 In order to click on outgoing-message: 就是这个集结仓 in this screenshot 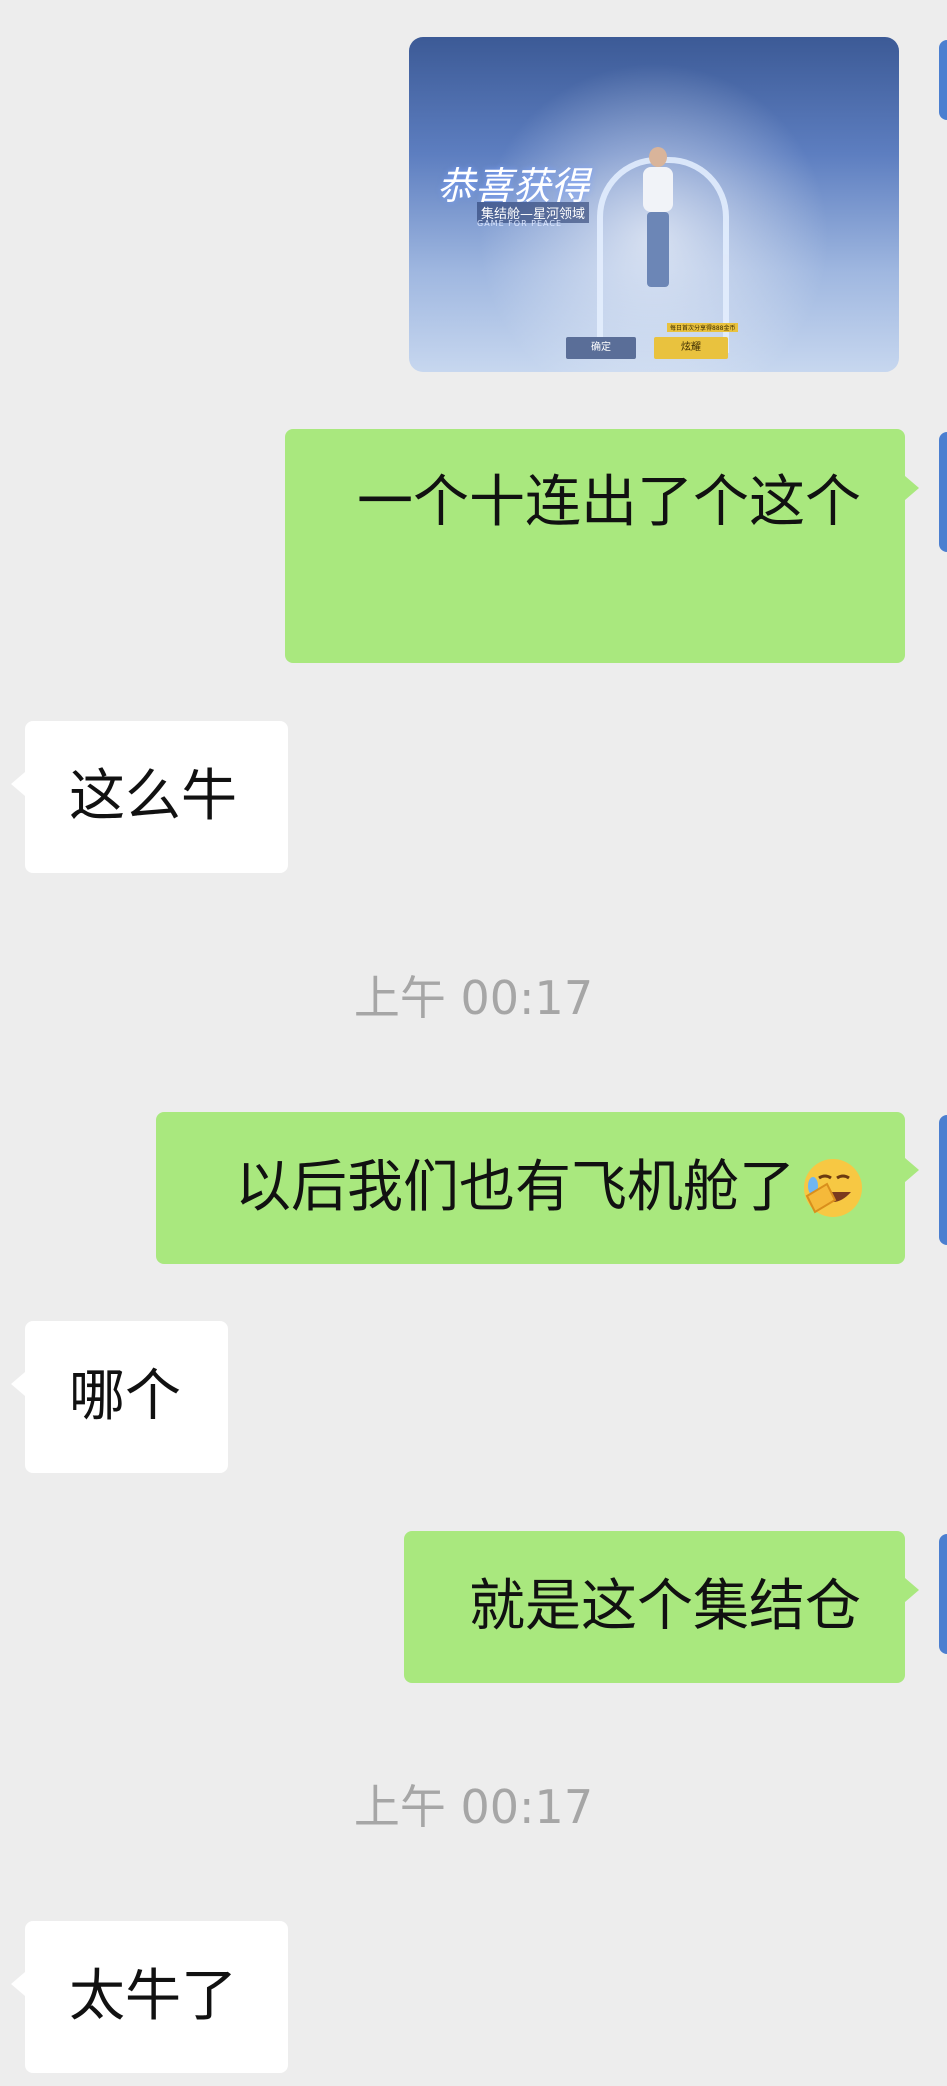, I will do `click(654, 1607)`.